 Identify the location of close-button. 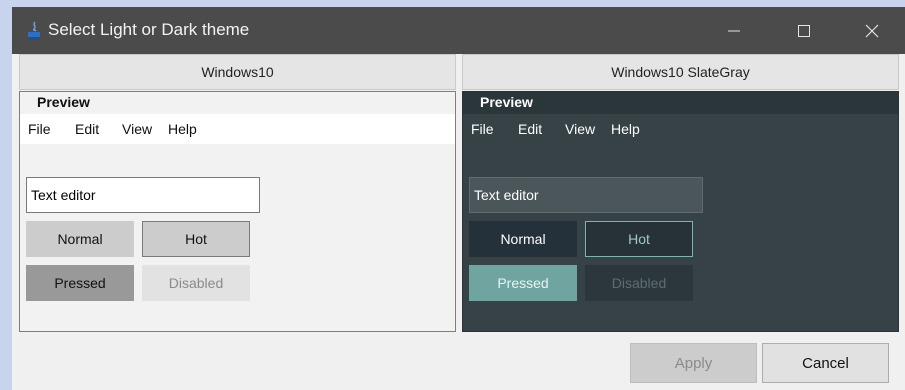
(872, 30).